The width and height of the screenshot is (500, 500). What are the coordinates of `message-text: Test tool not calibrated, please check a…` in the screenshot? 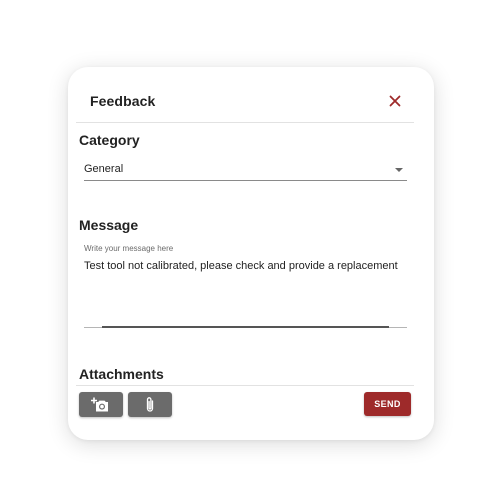 It's located at (241, 266).